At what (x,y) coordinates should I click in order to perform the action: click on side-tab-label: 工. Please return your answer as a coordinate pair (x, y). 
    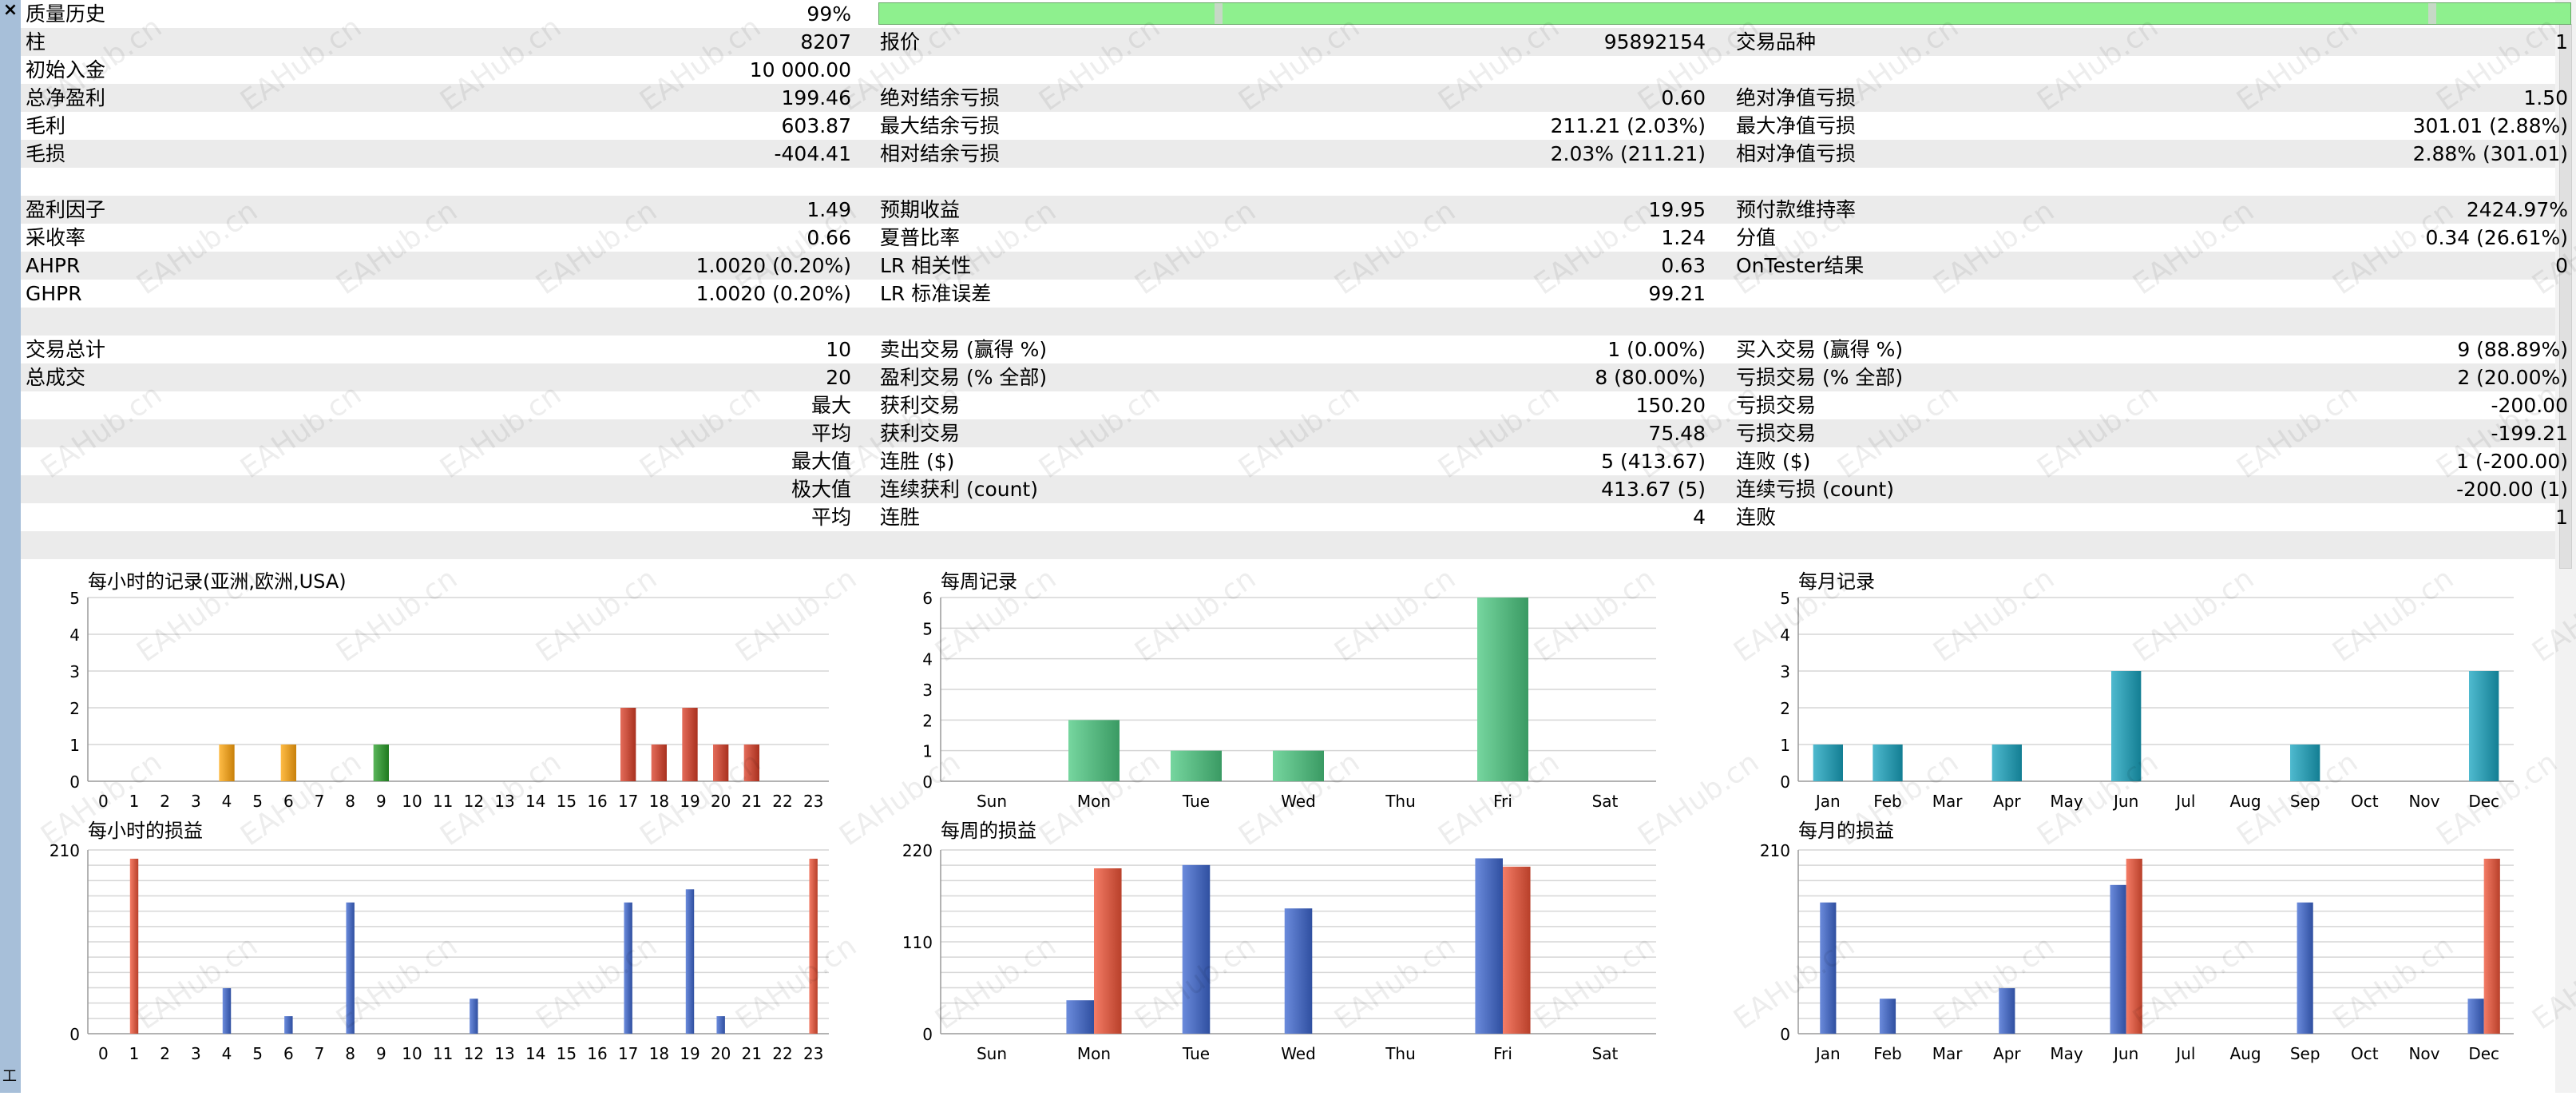
    Looking at the image, I should click on (9, 1077).